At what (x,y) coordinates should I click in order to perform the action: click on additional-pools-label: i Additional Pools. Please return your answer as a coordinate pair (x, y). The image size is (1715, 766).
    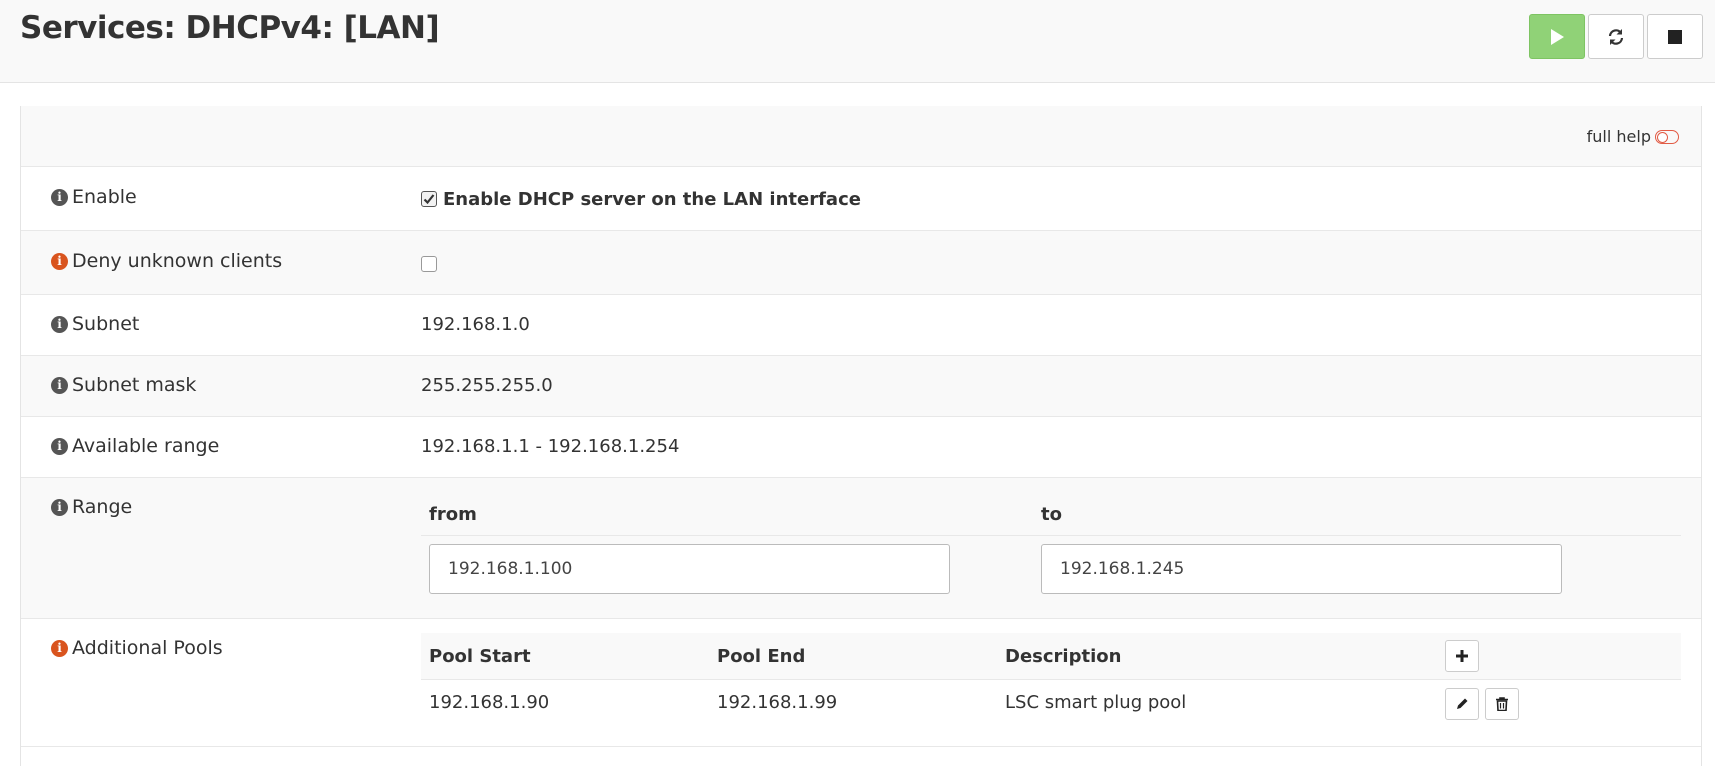
    Looking at the image, I should click on (137, 648).